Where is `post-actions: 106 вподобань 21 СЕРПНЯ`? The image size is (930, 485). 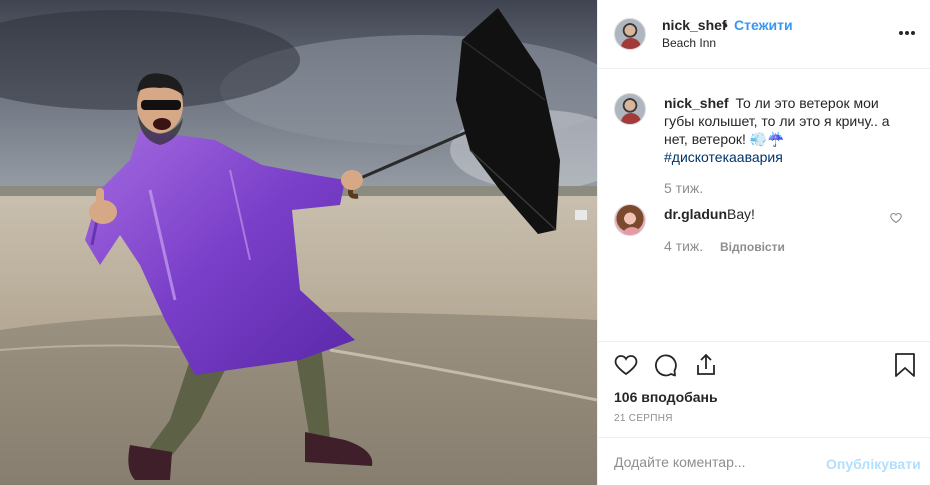
post-actions: 106 вподобань 21 СЕРПНЯ is located at coordinates (764, 389).